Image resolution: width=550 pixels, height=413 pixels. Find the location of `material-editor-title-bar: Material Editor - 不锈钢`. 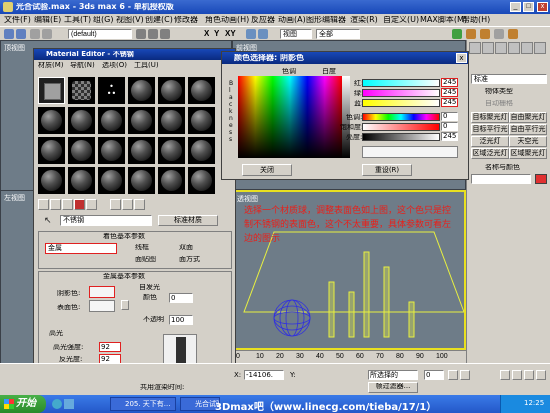

material-editor-title-bar: Material Editor - 不锈钢 is located at coordinates (134, 54).